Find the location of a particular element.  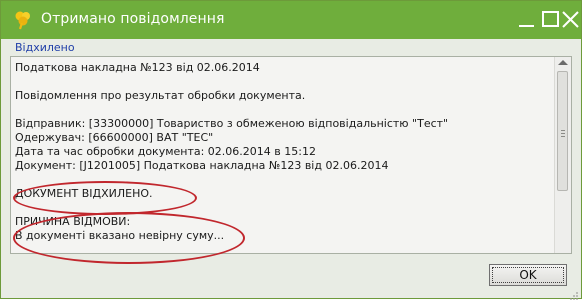

minimize-icon is located at coordinates (527, 19).